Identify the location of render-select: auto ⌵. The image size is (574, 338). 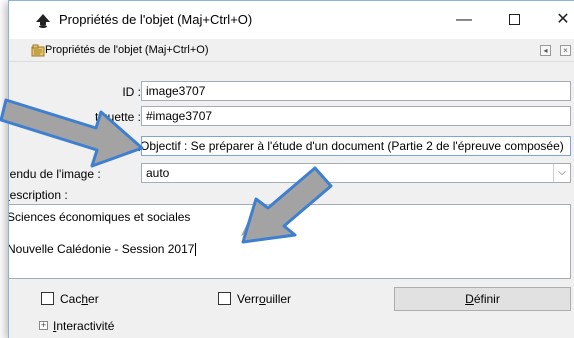
(356, 173).